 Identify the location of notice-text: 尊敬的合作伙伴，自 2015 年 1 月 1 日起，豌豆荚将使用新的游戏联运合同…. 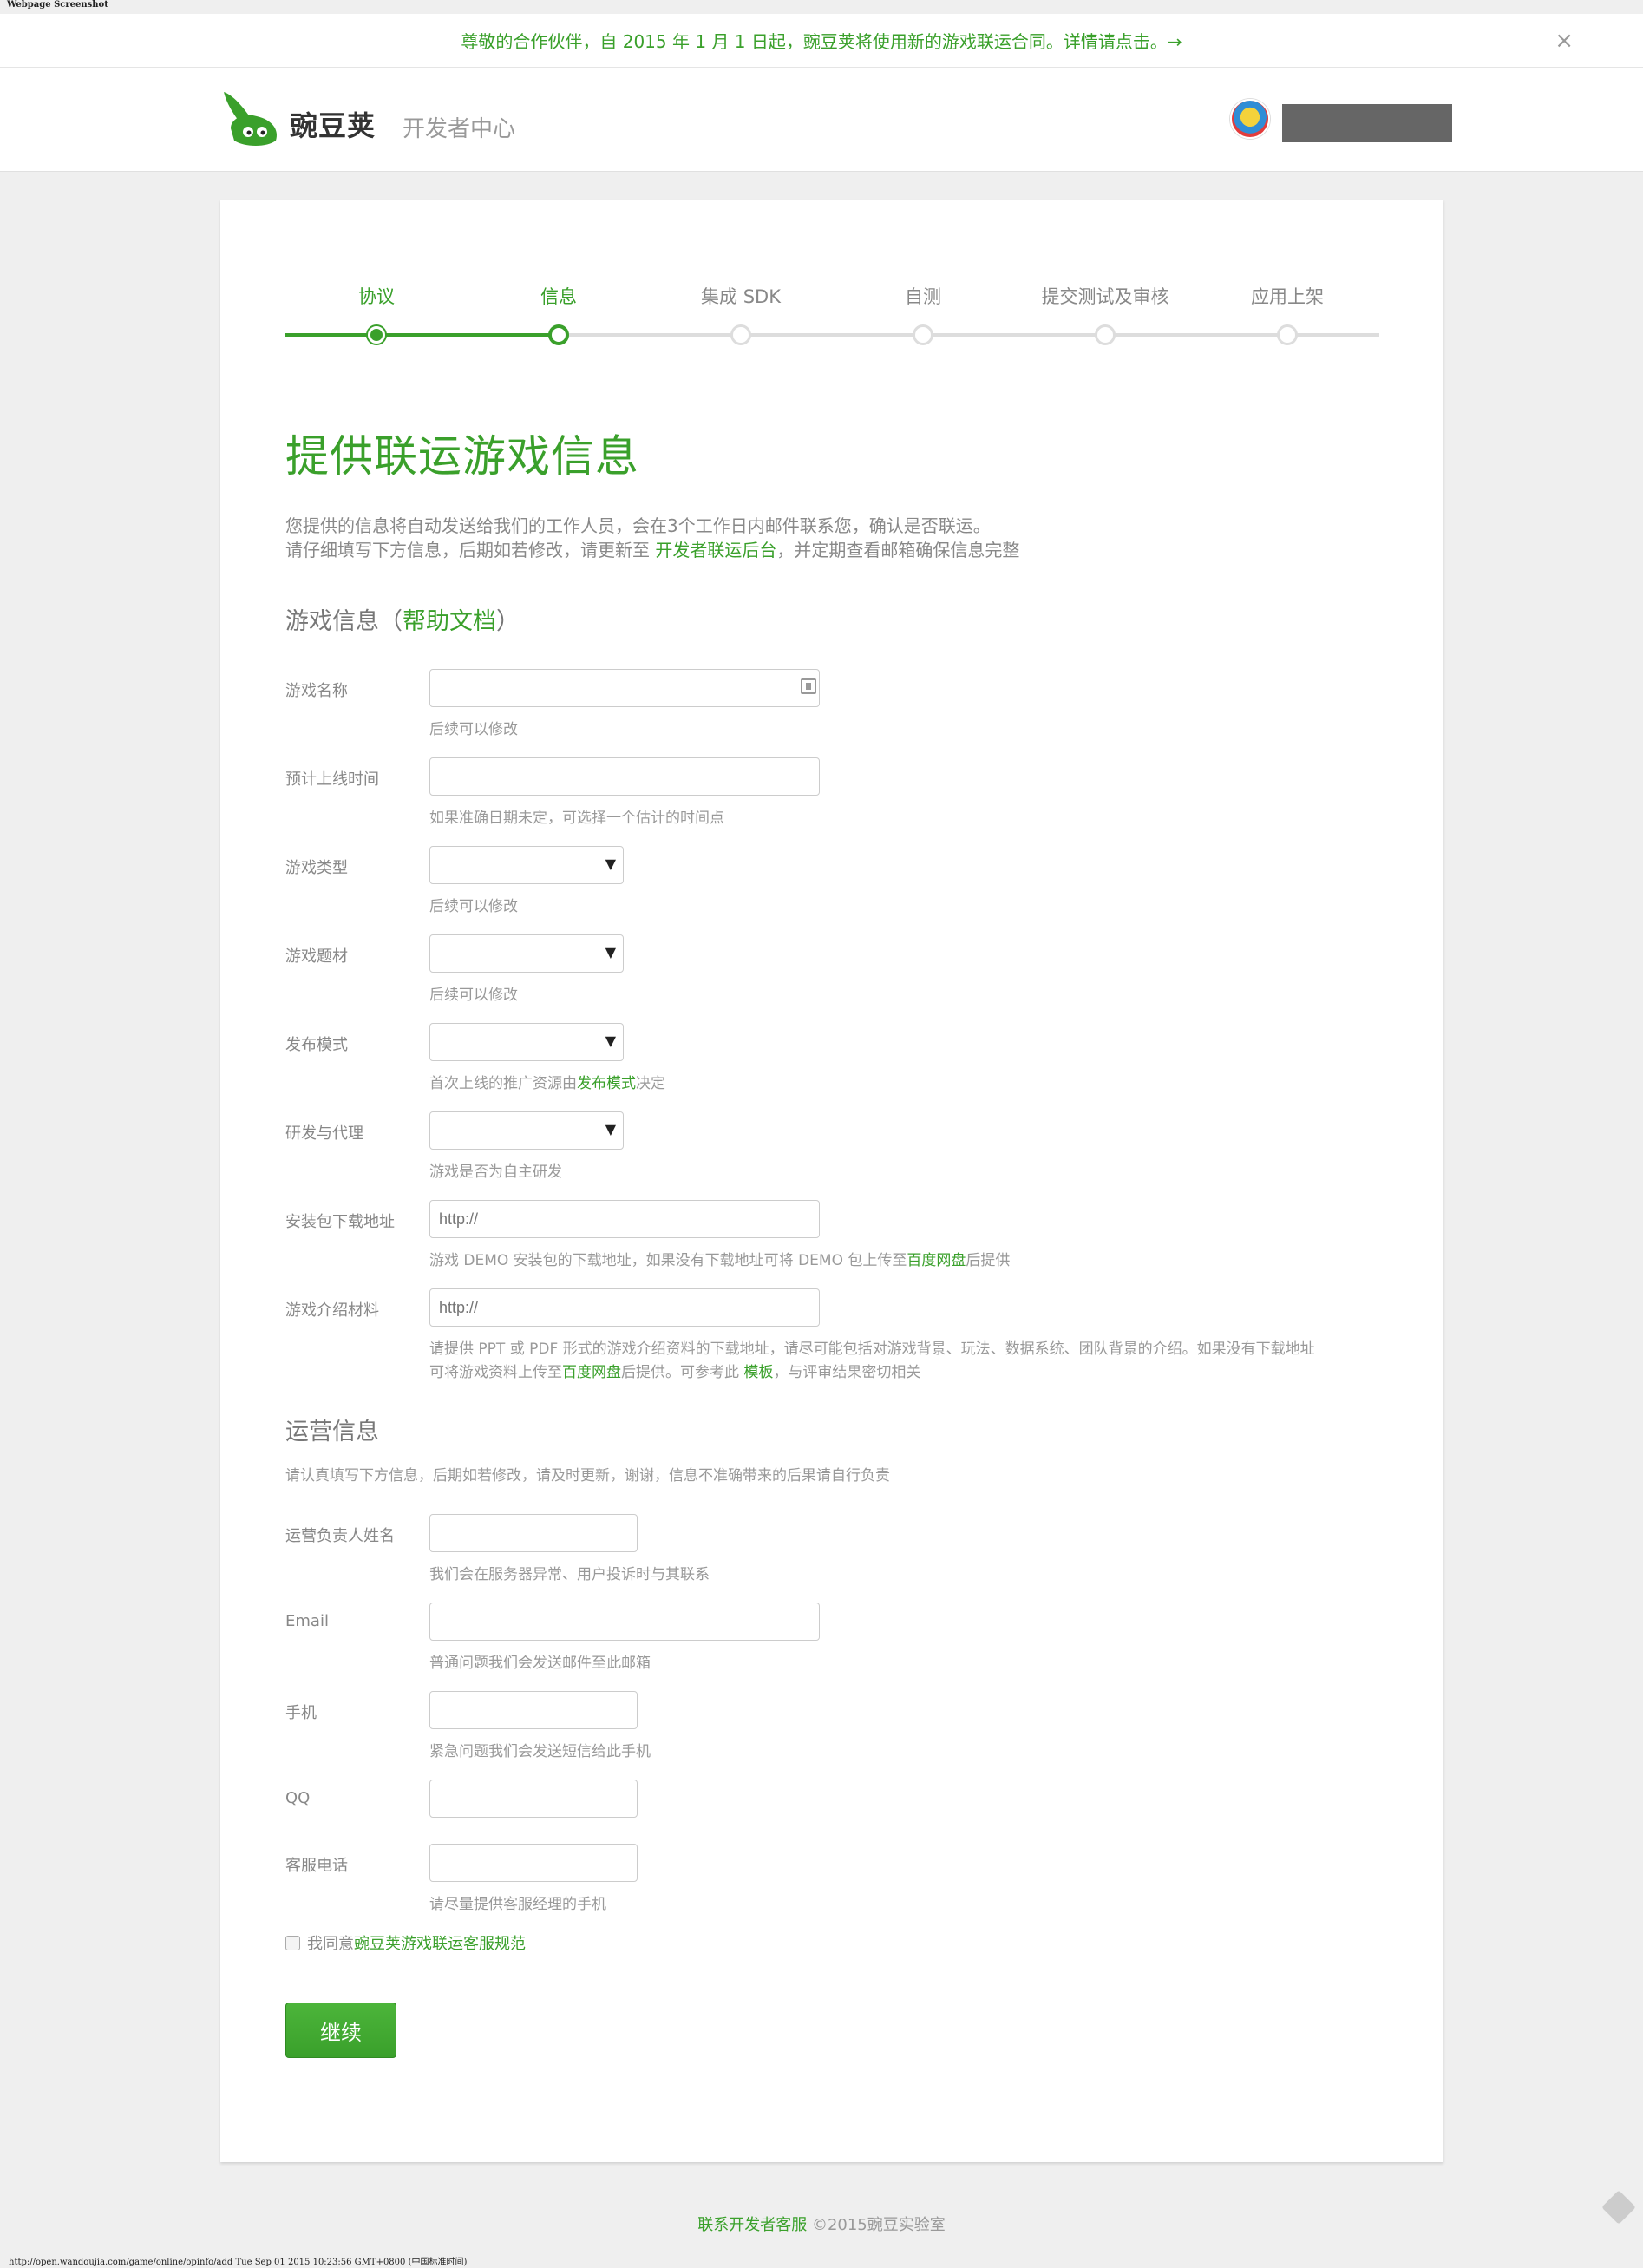
(821, 40).